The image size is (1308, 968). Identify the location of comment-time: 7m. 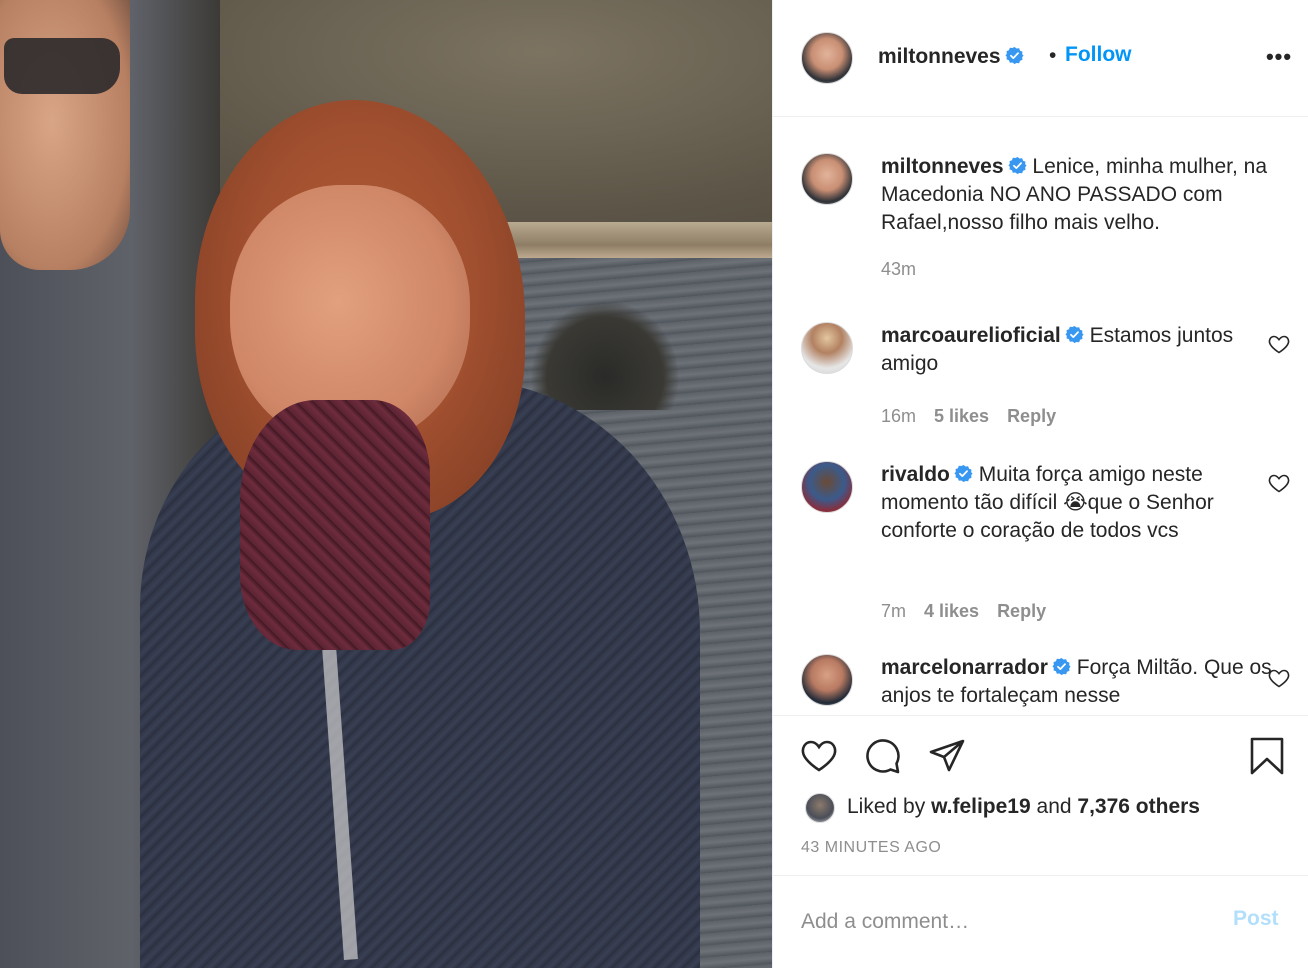
(893, 611).